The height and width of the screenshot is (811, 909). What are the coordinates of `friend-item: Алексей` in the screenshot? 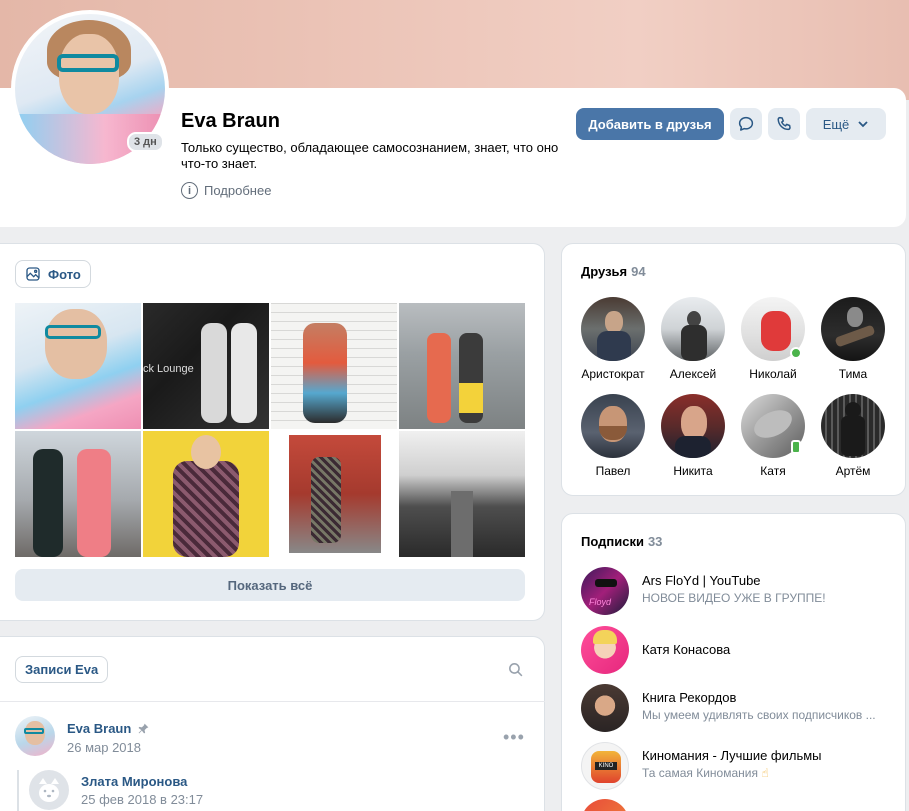 It's located at (693, 339).